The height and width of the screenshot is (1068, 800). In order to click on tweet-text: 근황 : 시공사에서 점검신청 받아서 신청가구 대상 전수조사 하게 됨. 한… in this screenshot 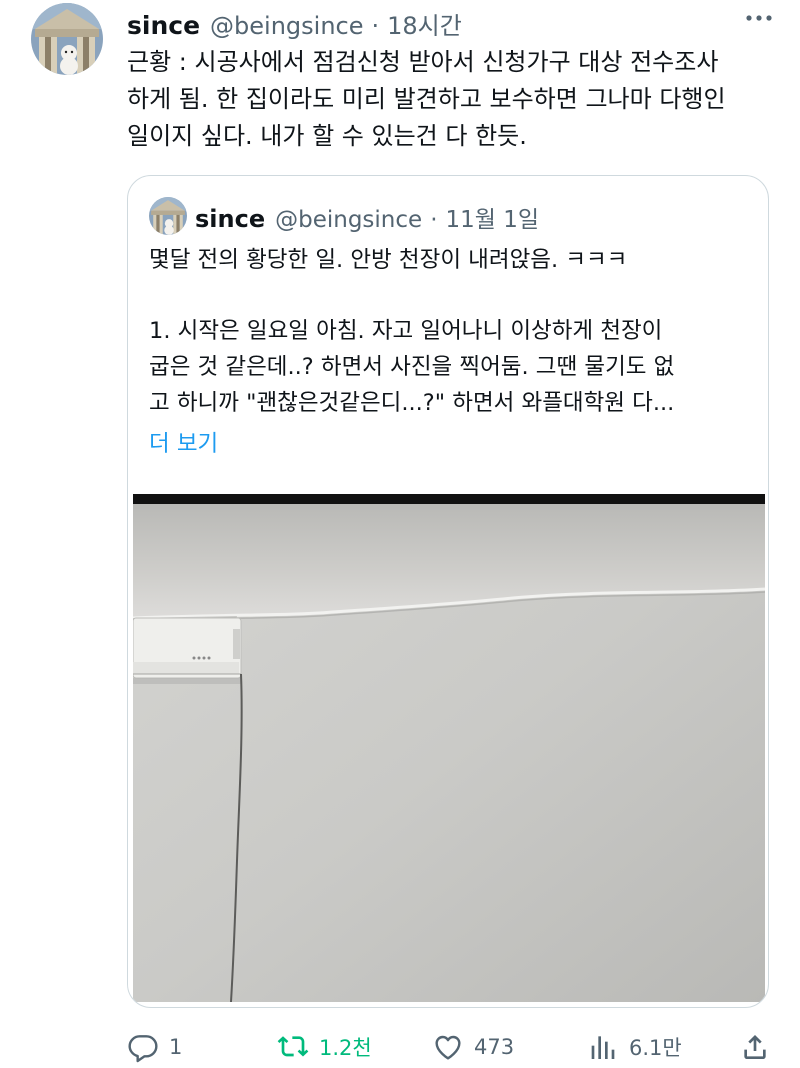, I will do `click(452, 99)`.